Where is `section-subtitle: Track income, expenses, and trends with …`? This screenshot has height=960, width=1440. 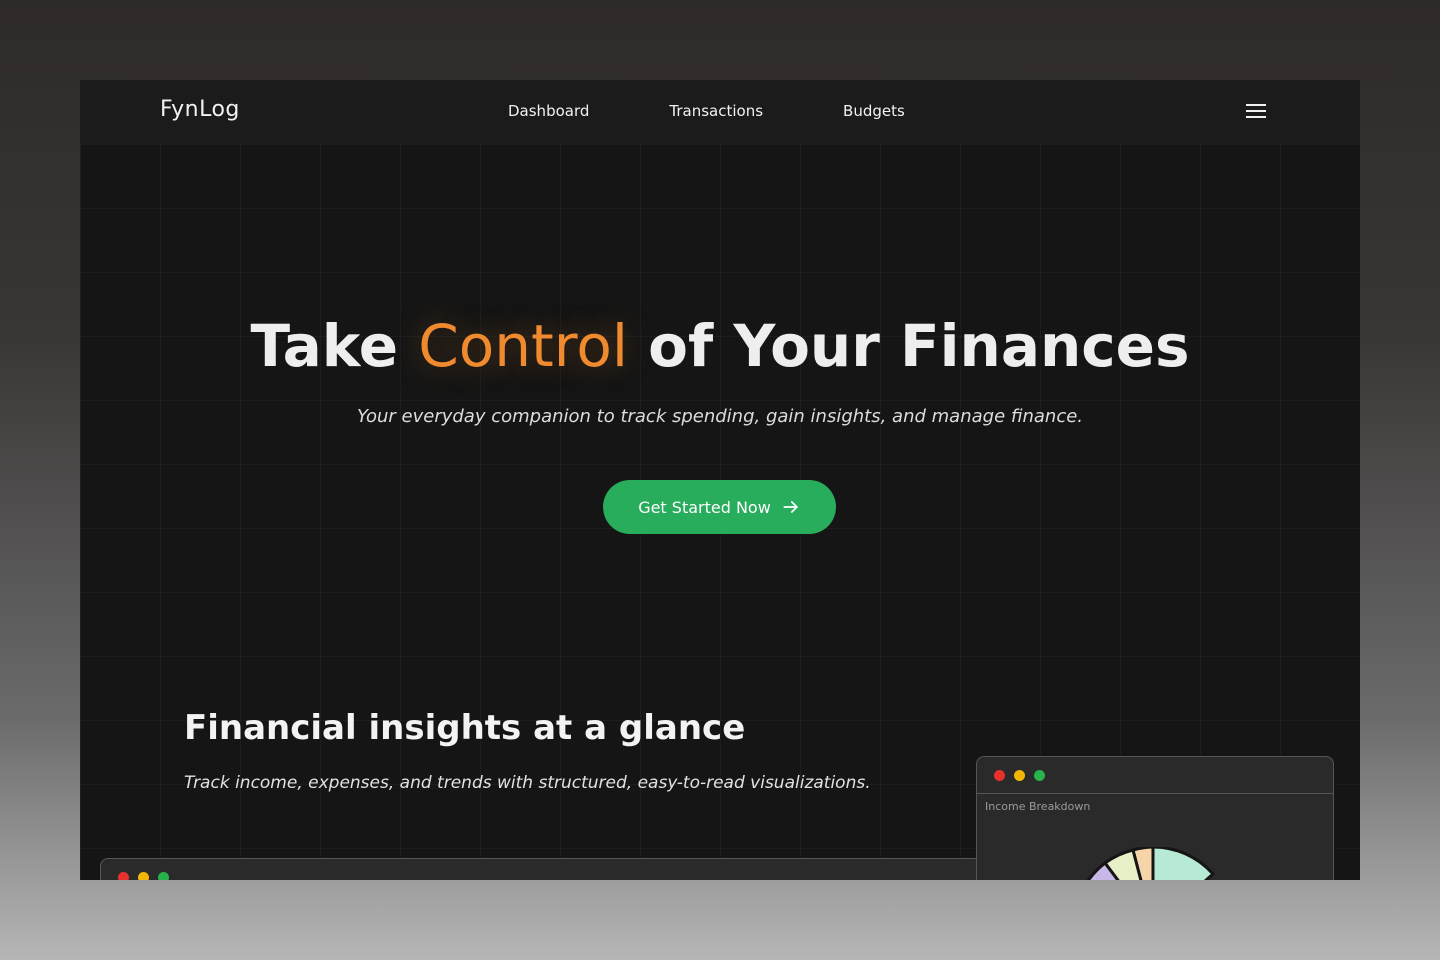 section-subtitle: Track income, expenses, and trends with … is located at coordinates (527, 783).